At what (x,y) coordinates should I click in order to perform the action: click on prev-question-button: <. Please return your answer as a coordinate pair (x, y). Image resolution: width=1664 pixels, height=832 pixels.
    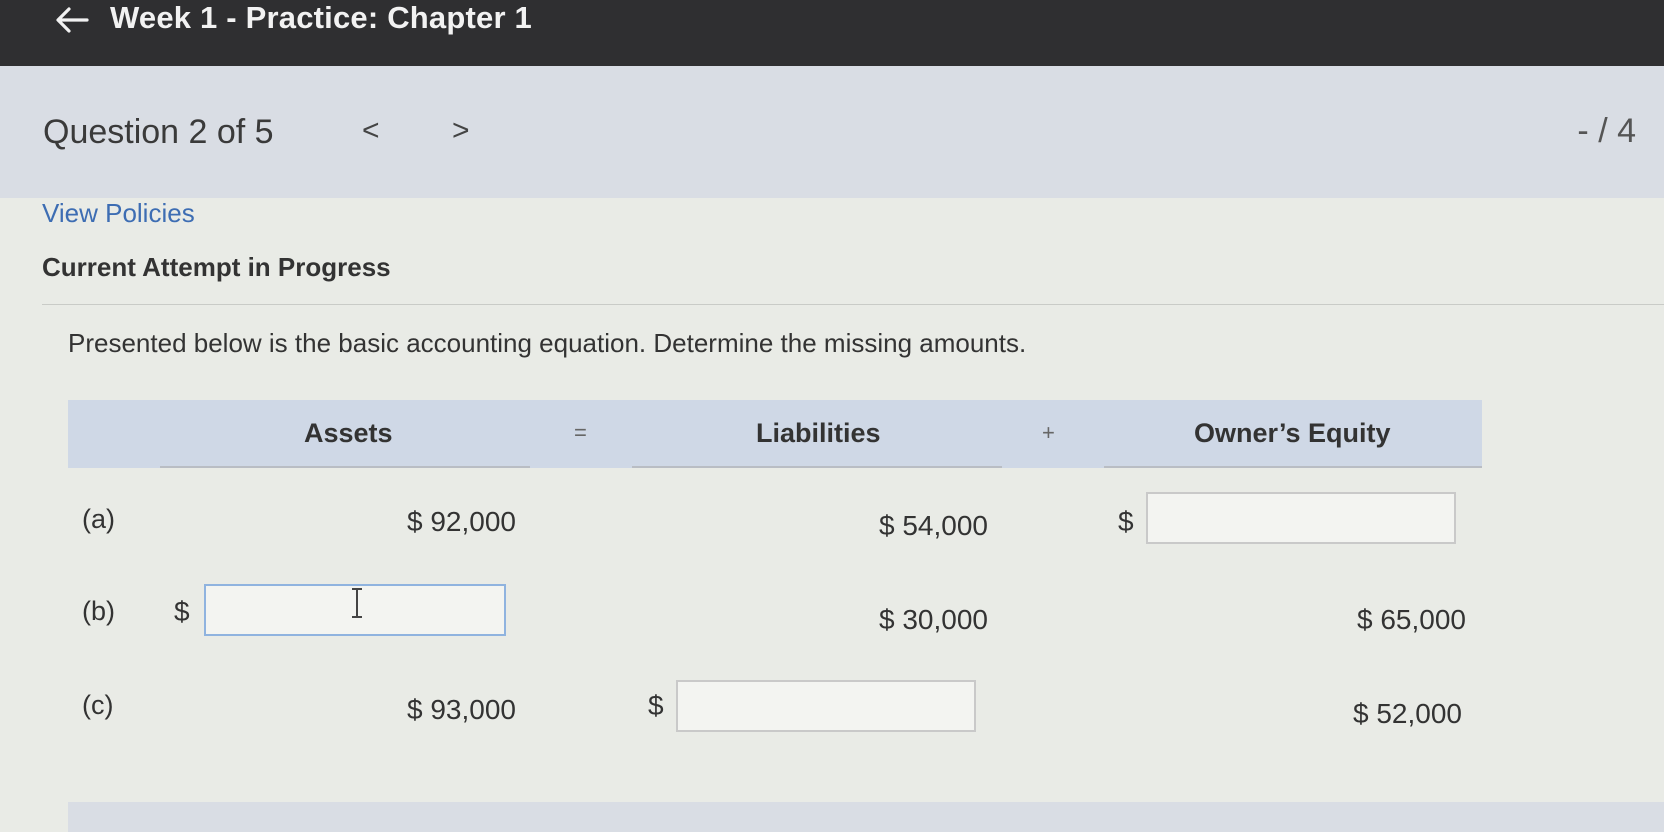
    Looking at the image, I should click on (371, 131).